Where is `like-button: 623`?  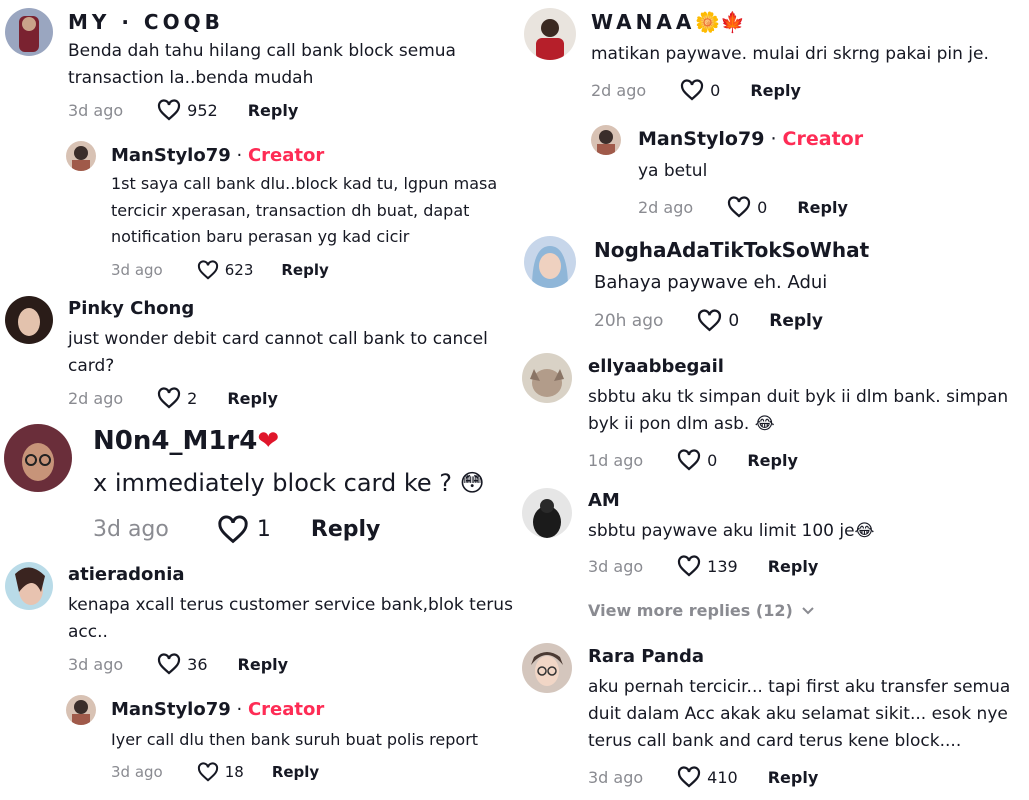 like-button: 623 is located at coordinates (225, 270).